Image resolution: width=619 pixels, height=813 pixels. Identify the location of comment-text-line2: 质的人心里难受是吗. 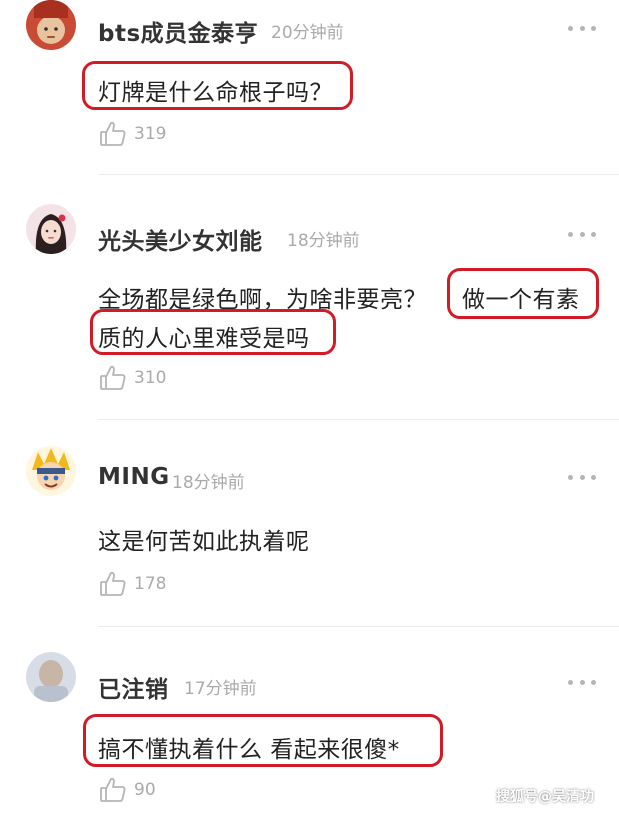
(204, 339).